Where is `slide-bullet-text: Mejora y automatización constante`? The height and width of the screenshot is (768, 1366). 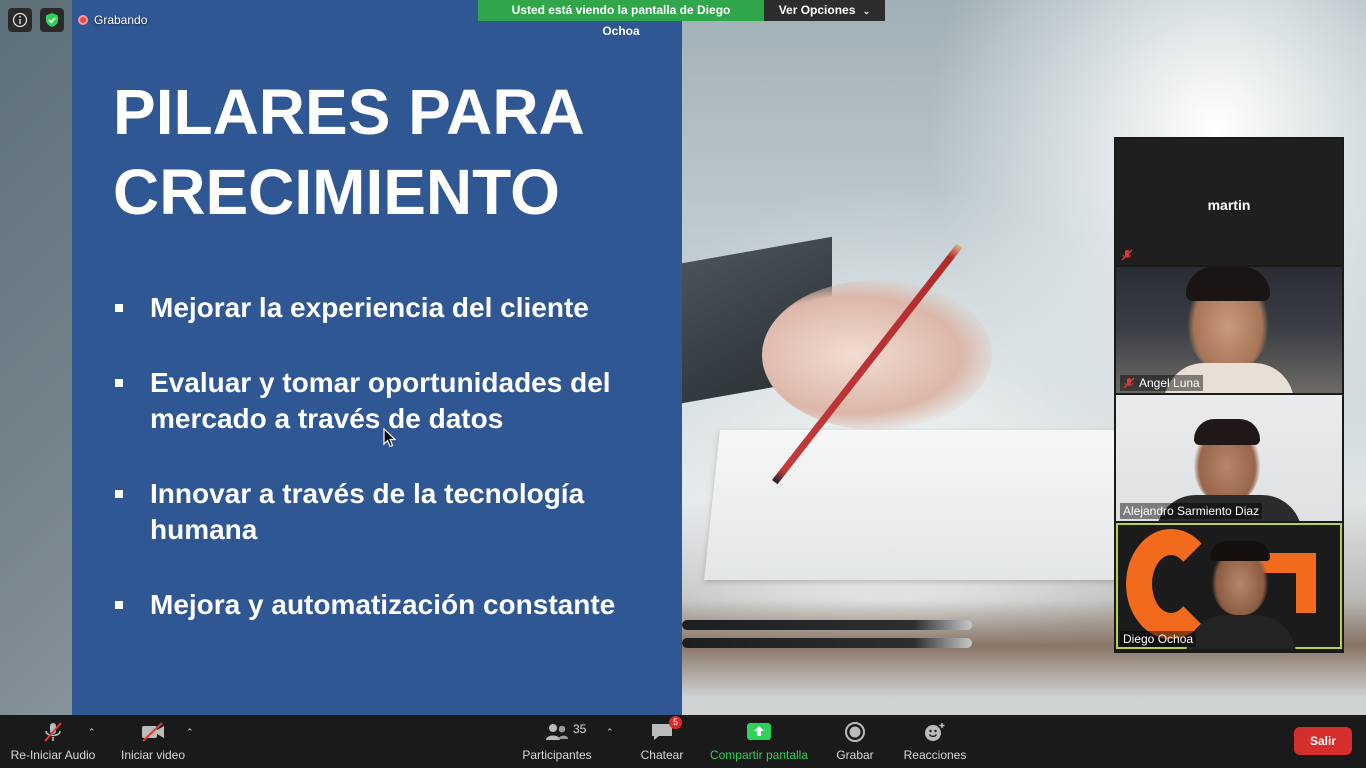
slide-bullet-text: Mejora y automatización constante is located at coordinates (383, 604).